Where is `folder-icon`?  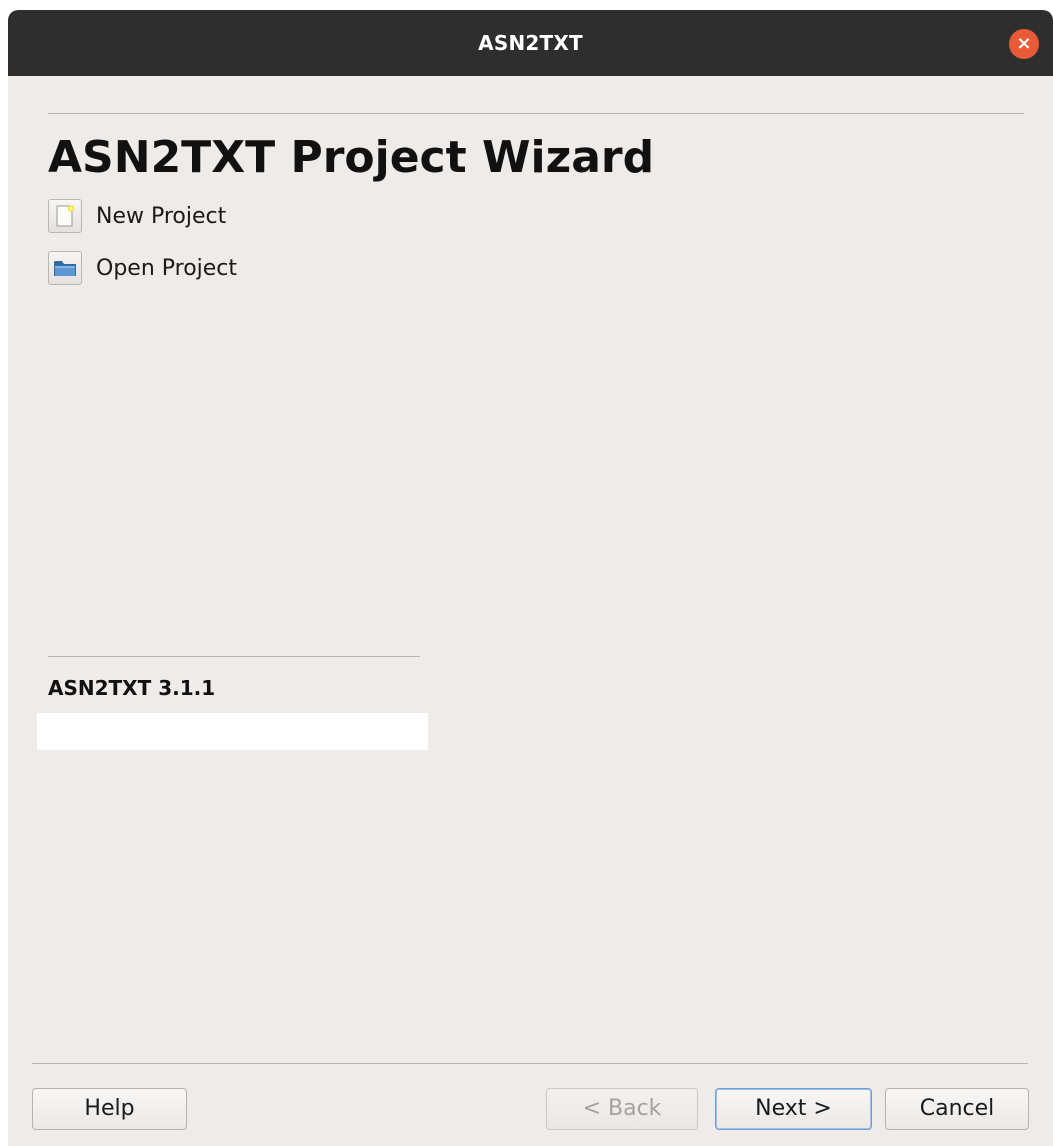
folder-icon is located at coordinates (65, 268).